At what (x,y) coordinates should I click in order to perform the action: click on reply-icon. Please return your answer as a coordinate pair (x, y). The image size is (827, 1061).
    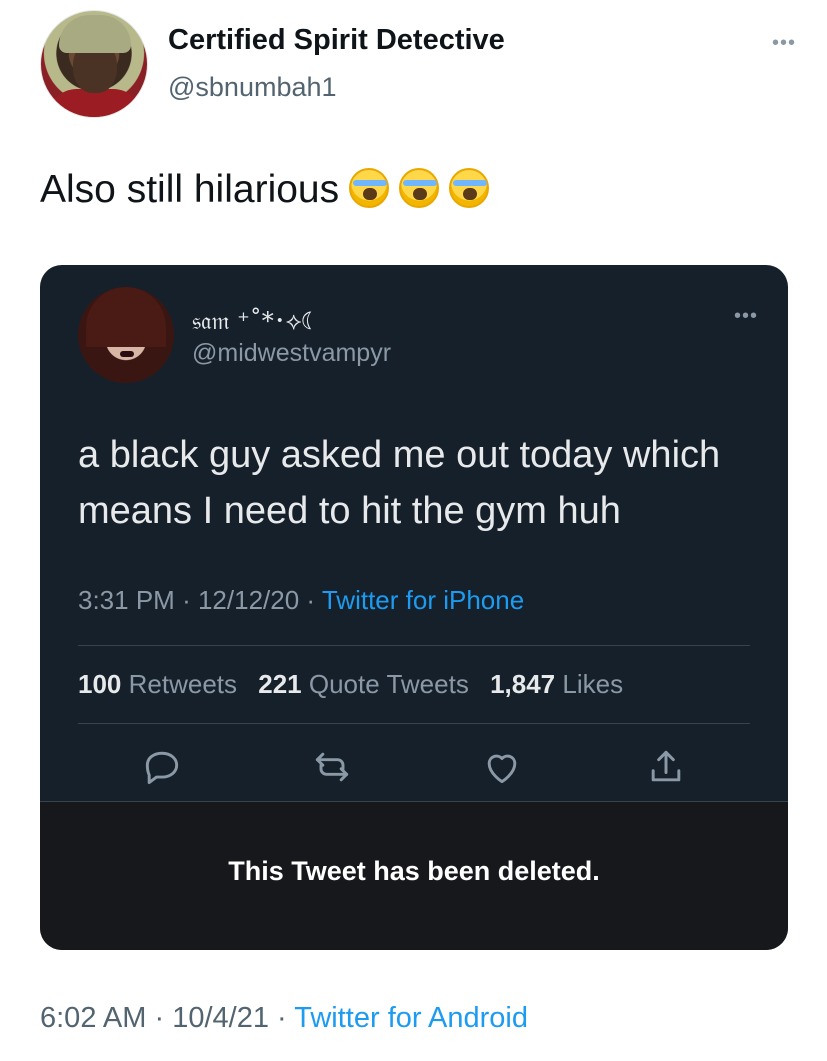
    Looking at the image, I should click on (162, 767).